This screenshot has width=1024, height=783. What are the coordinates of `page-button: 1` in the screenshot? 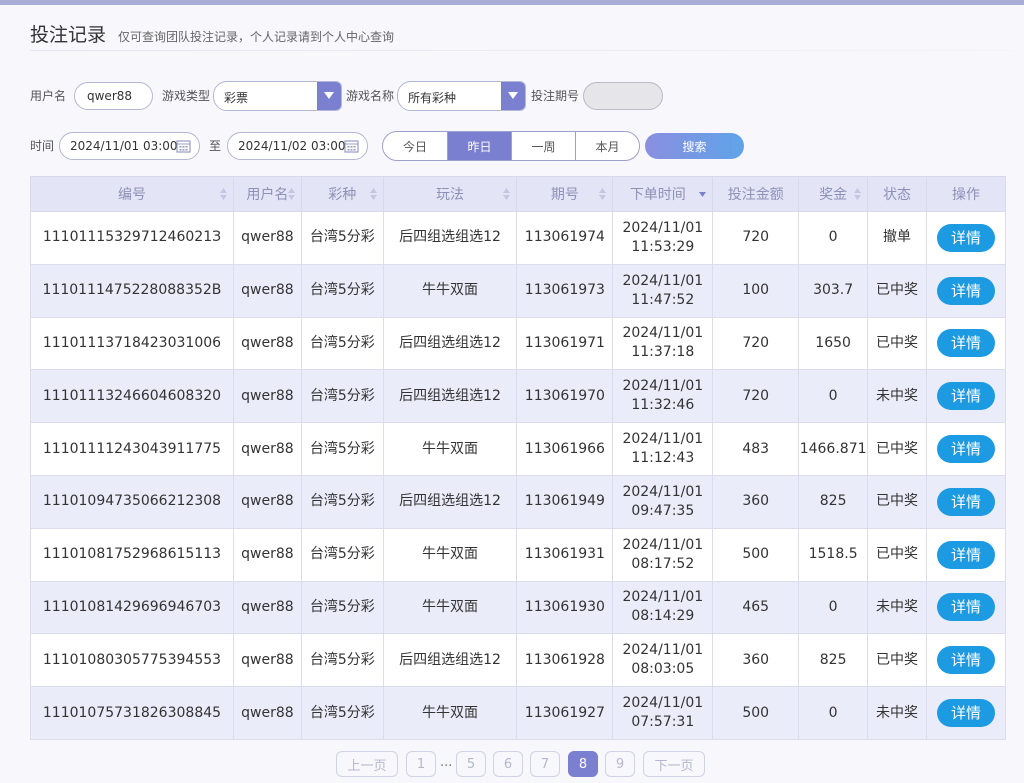 It's located at (421, 764).